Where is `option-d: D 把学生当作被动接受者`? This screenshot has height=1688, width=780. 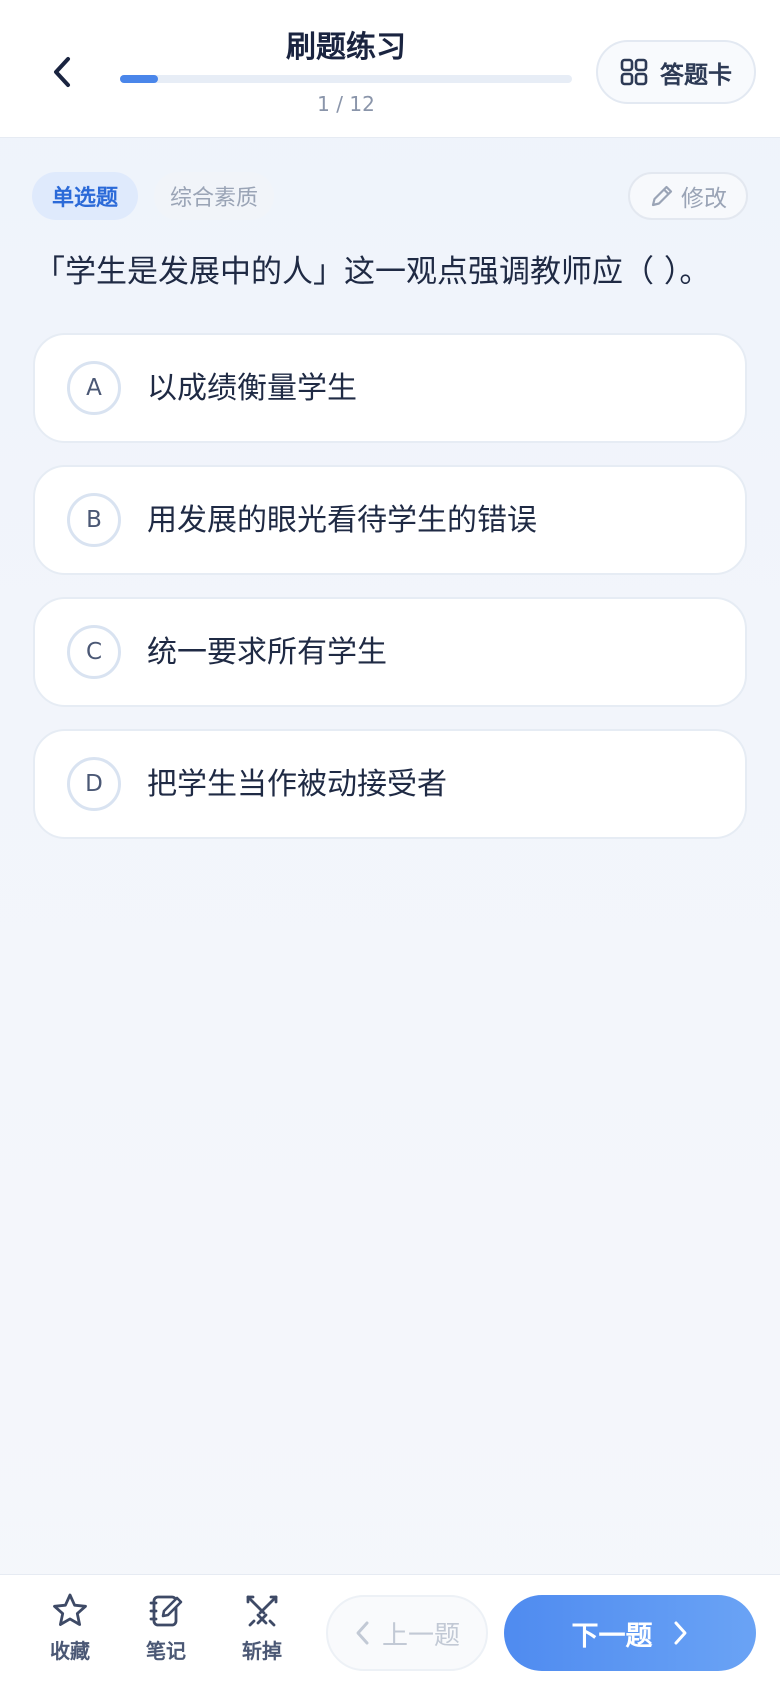 option-d: D 把学生当作被动接受者 is located at coordinates (390, 784).